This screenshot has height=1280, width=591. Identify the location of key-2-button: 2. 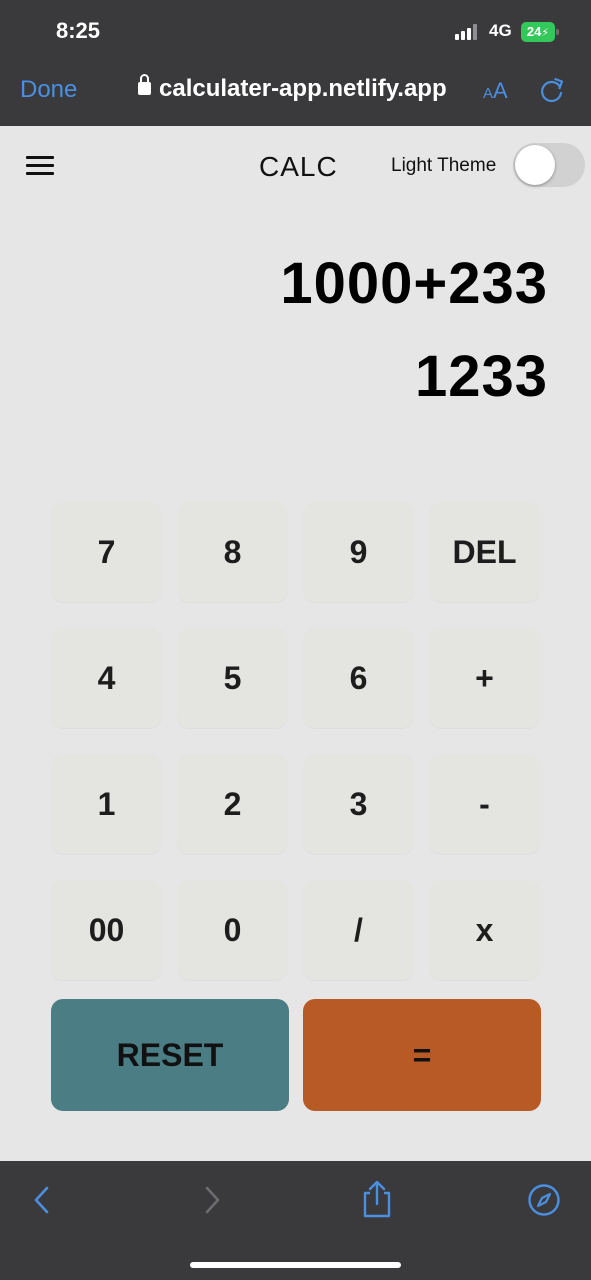
(232, 804).